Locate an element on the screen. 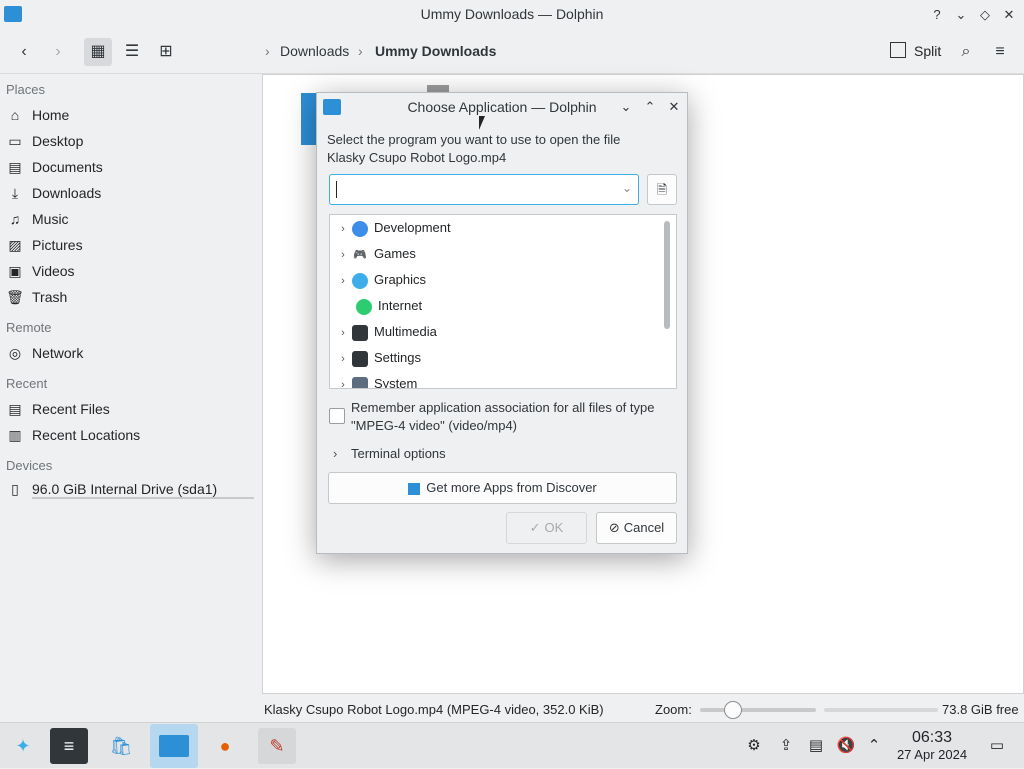 The image size is (1024, 769). text-editor-icon: ✎ is located at coordinates (277, 746).